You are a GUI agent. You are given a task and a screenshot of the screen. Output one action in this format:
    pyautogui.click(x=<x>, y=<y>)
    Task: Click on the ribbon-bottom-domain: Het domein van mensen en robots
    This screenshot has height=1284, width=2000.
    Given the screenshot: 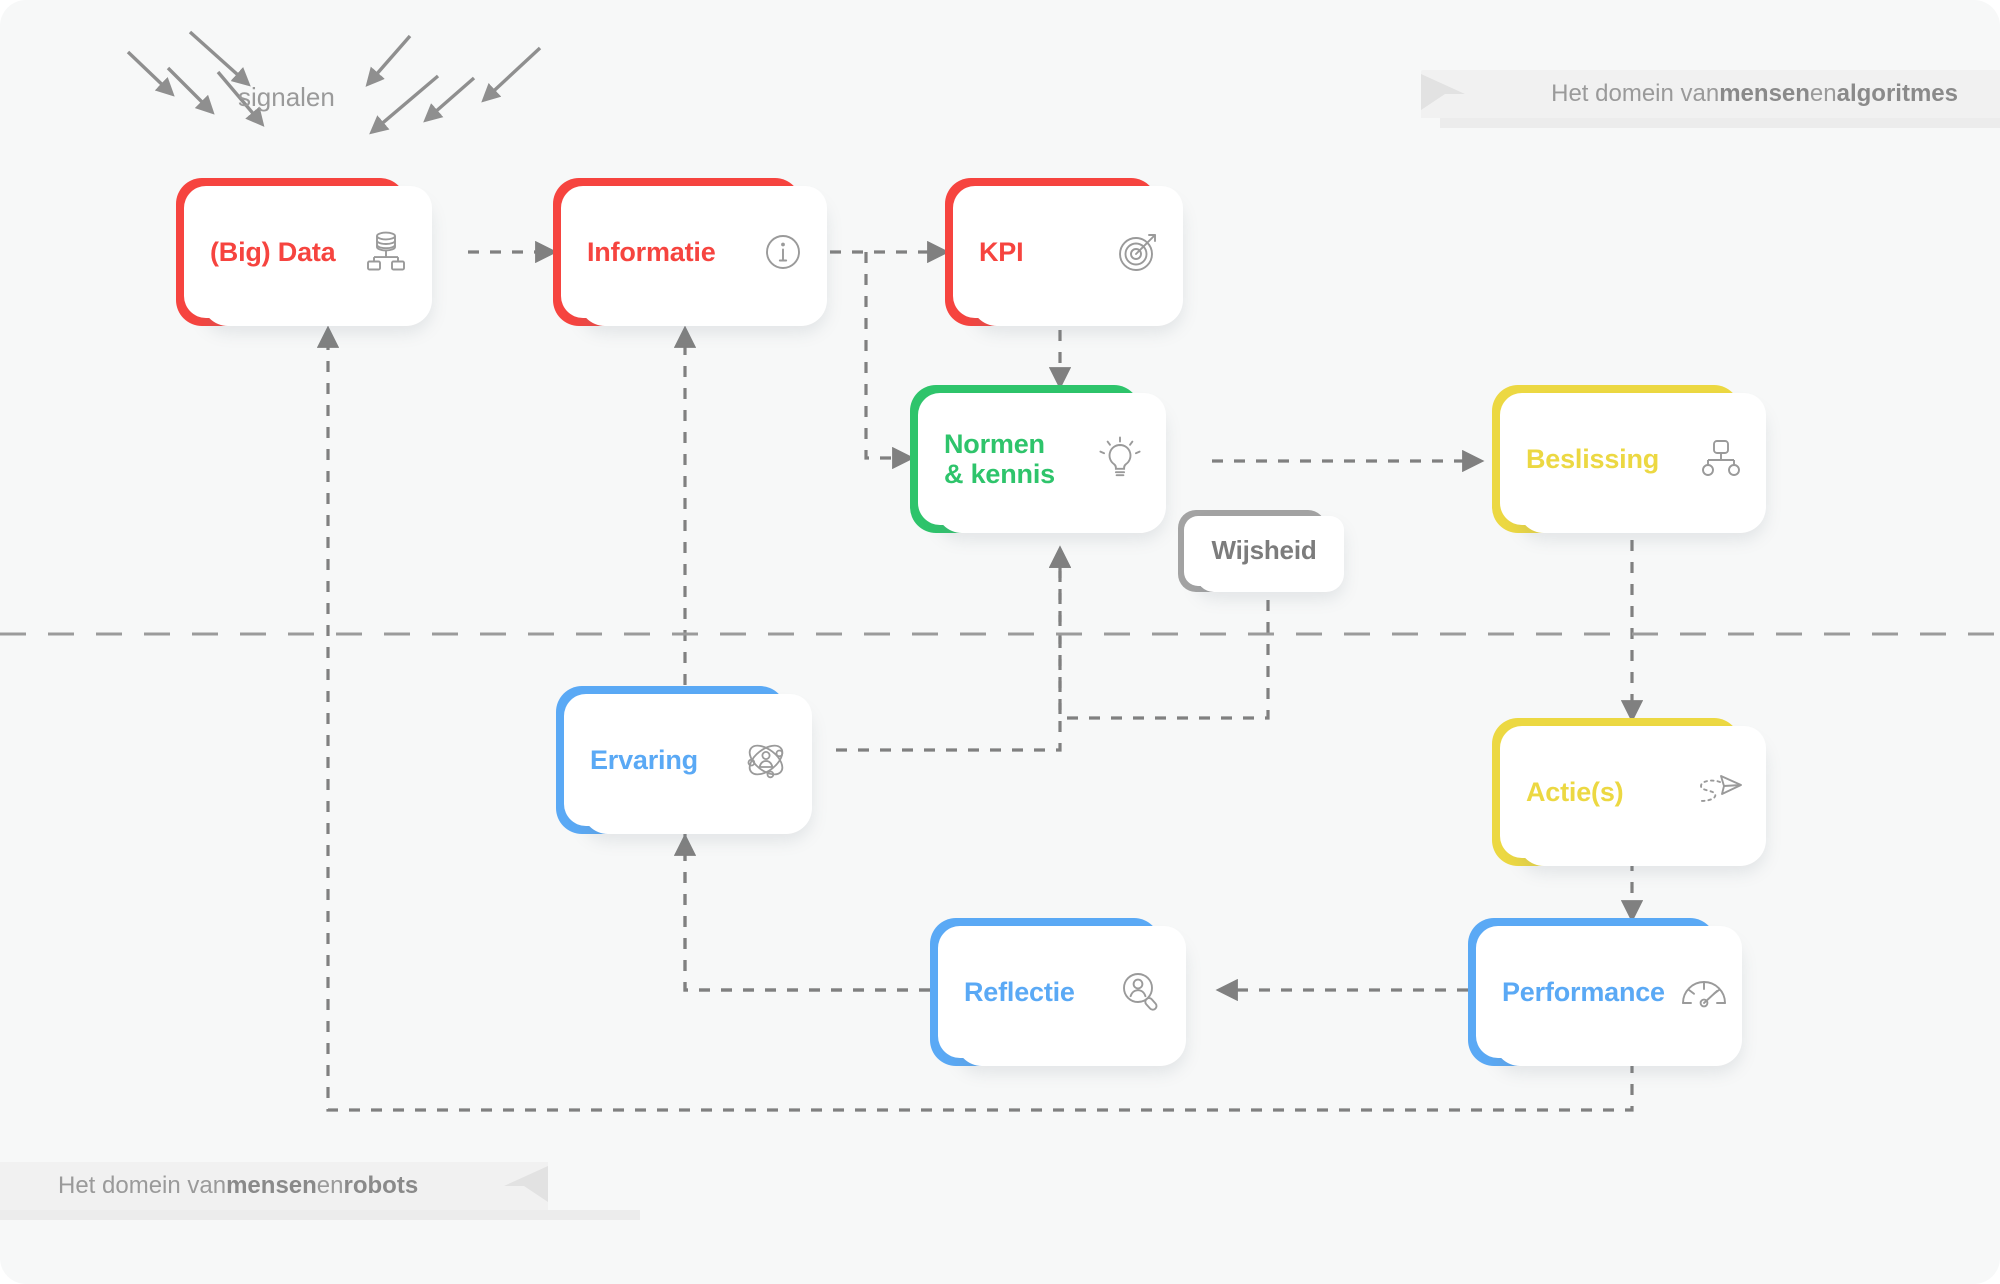 What is the action you would take?
    pyautogui.click(x=274, y=1186)
    